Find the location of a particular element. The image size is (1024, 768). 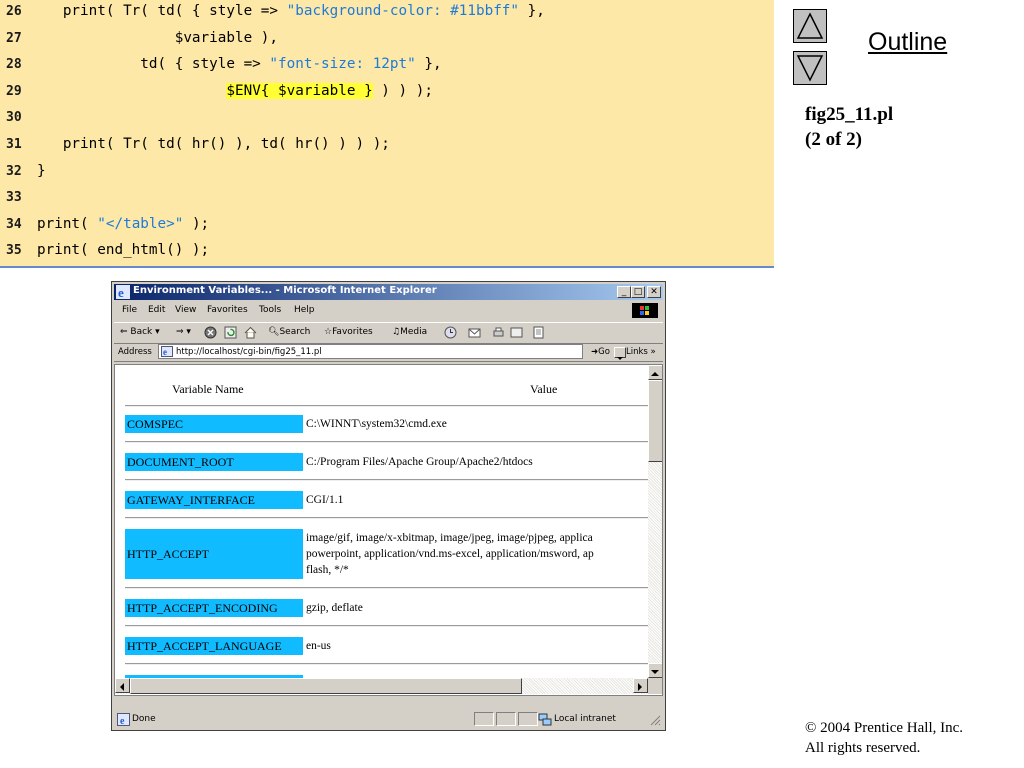

menu-tools: Tools is located at coordinates (270, 310).